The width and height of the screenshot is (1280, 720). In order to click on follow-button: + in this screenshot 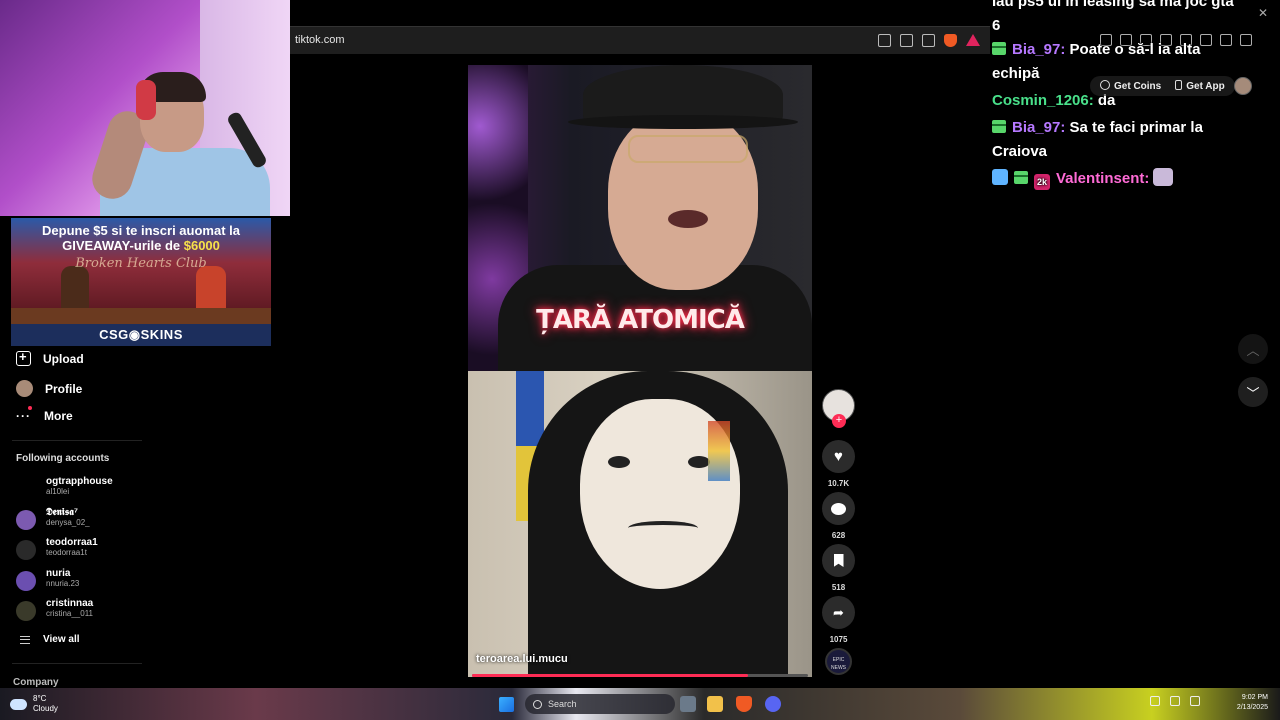, I will do `click(839, 421)`.